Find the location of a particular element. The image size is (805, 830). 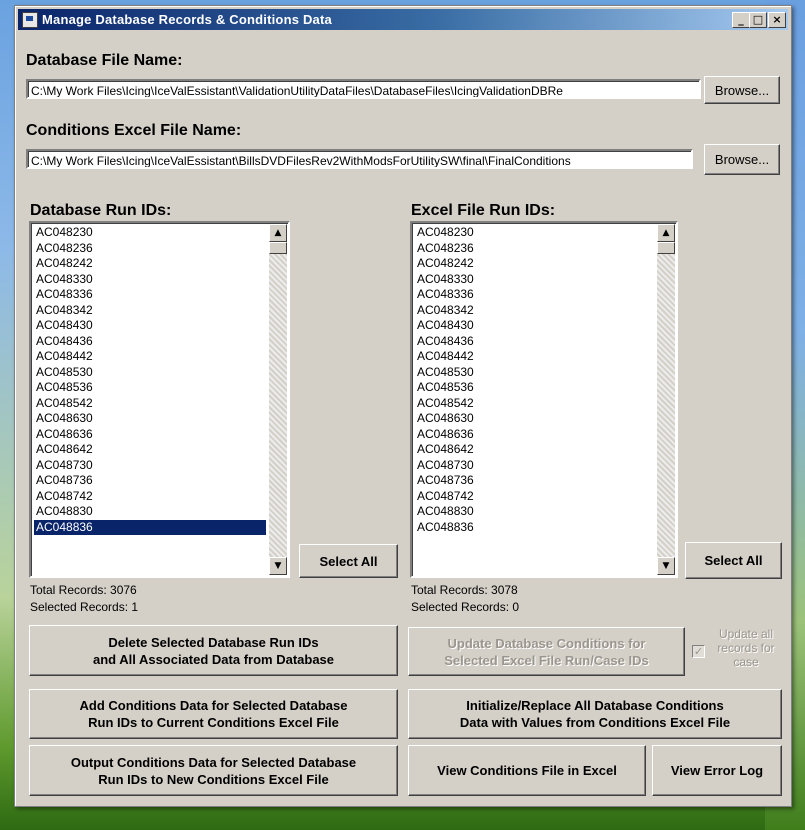

app-icon is located at coordinates (30, 20).